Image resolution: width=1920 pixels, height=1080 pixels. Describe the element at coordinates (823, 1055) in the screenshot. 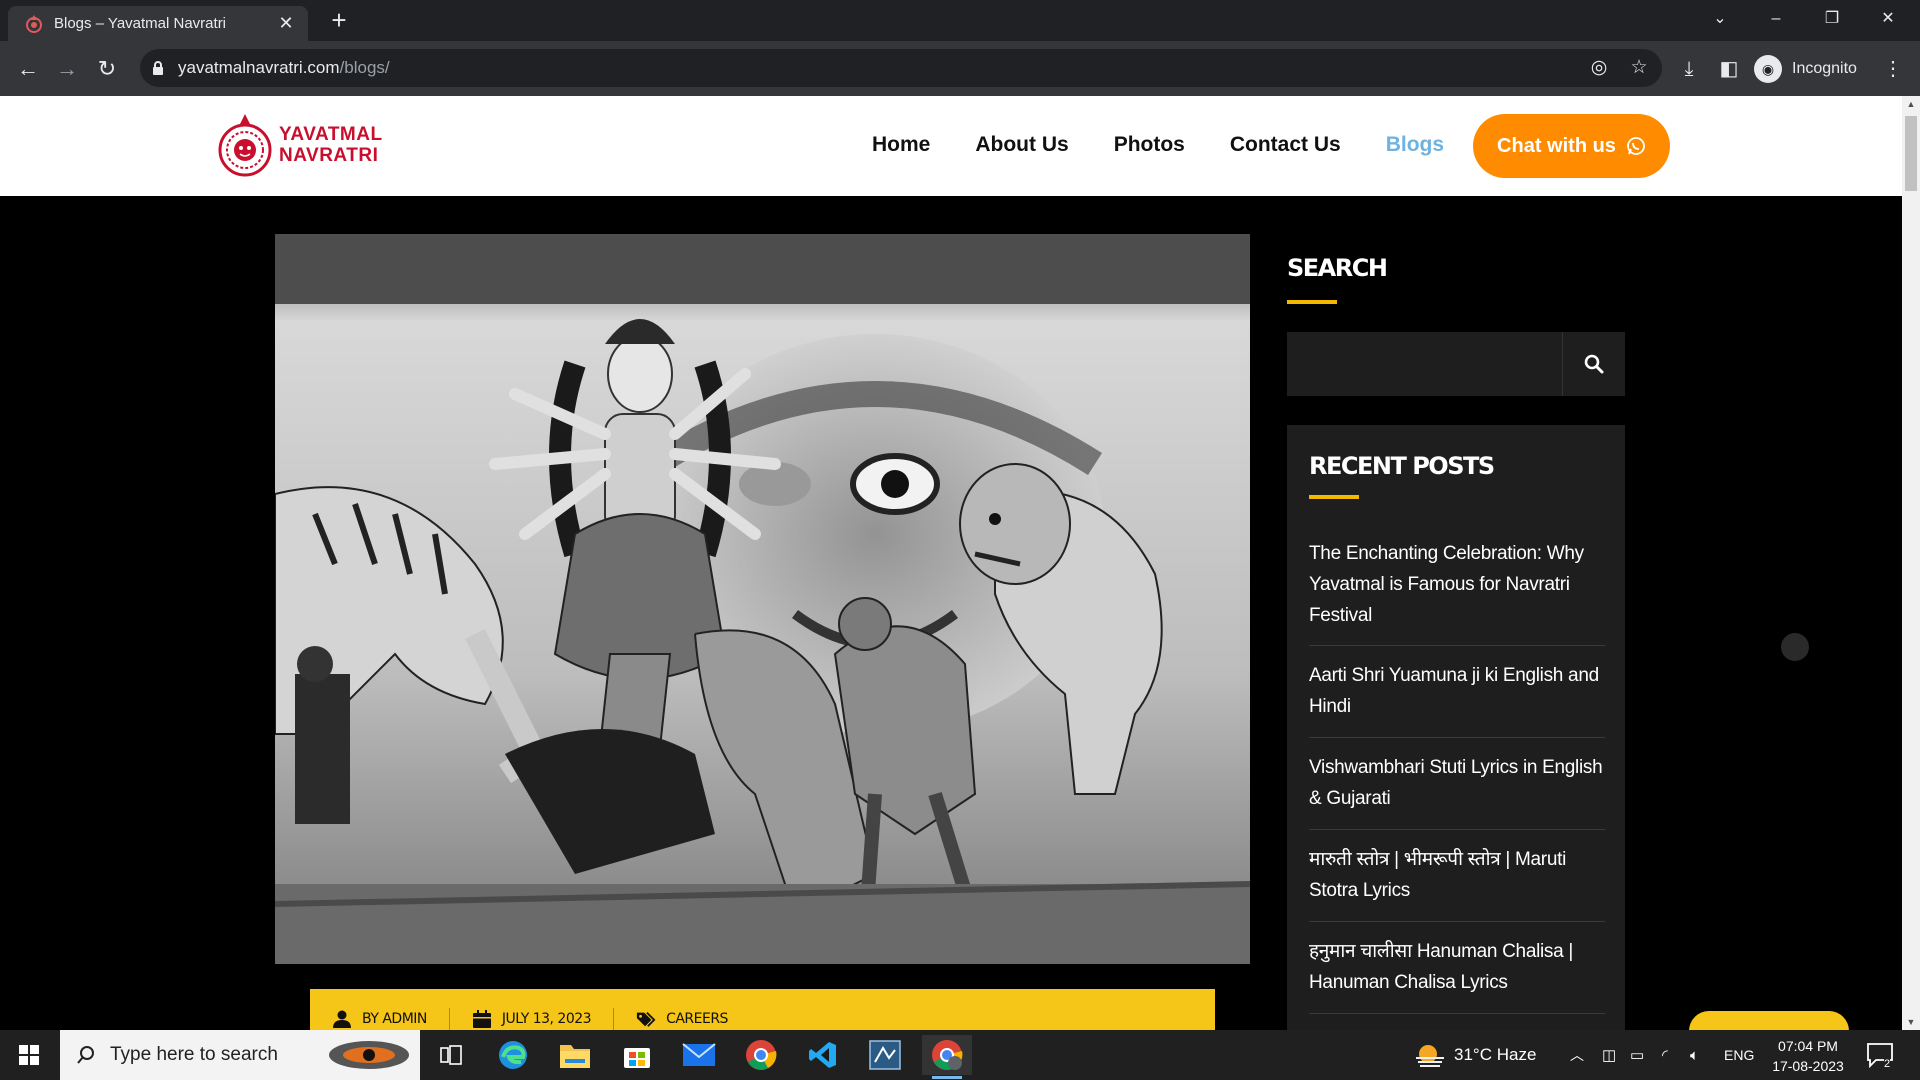

I see `vscode-icon` at that location.